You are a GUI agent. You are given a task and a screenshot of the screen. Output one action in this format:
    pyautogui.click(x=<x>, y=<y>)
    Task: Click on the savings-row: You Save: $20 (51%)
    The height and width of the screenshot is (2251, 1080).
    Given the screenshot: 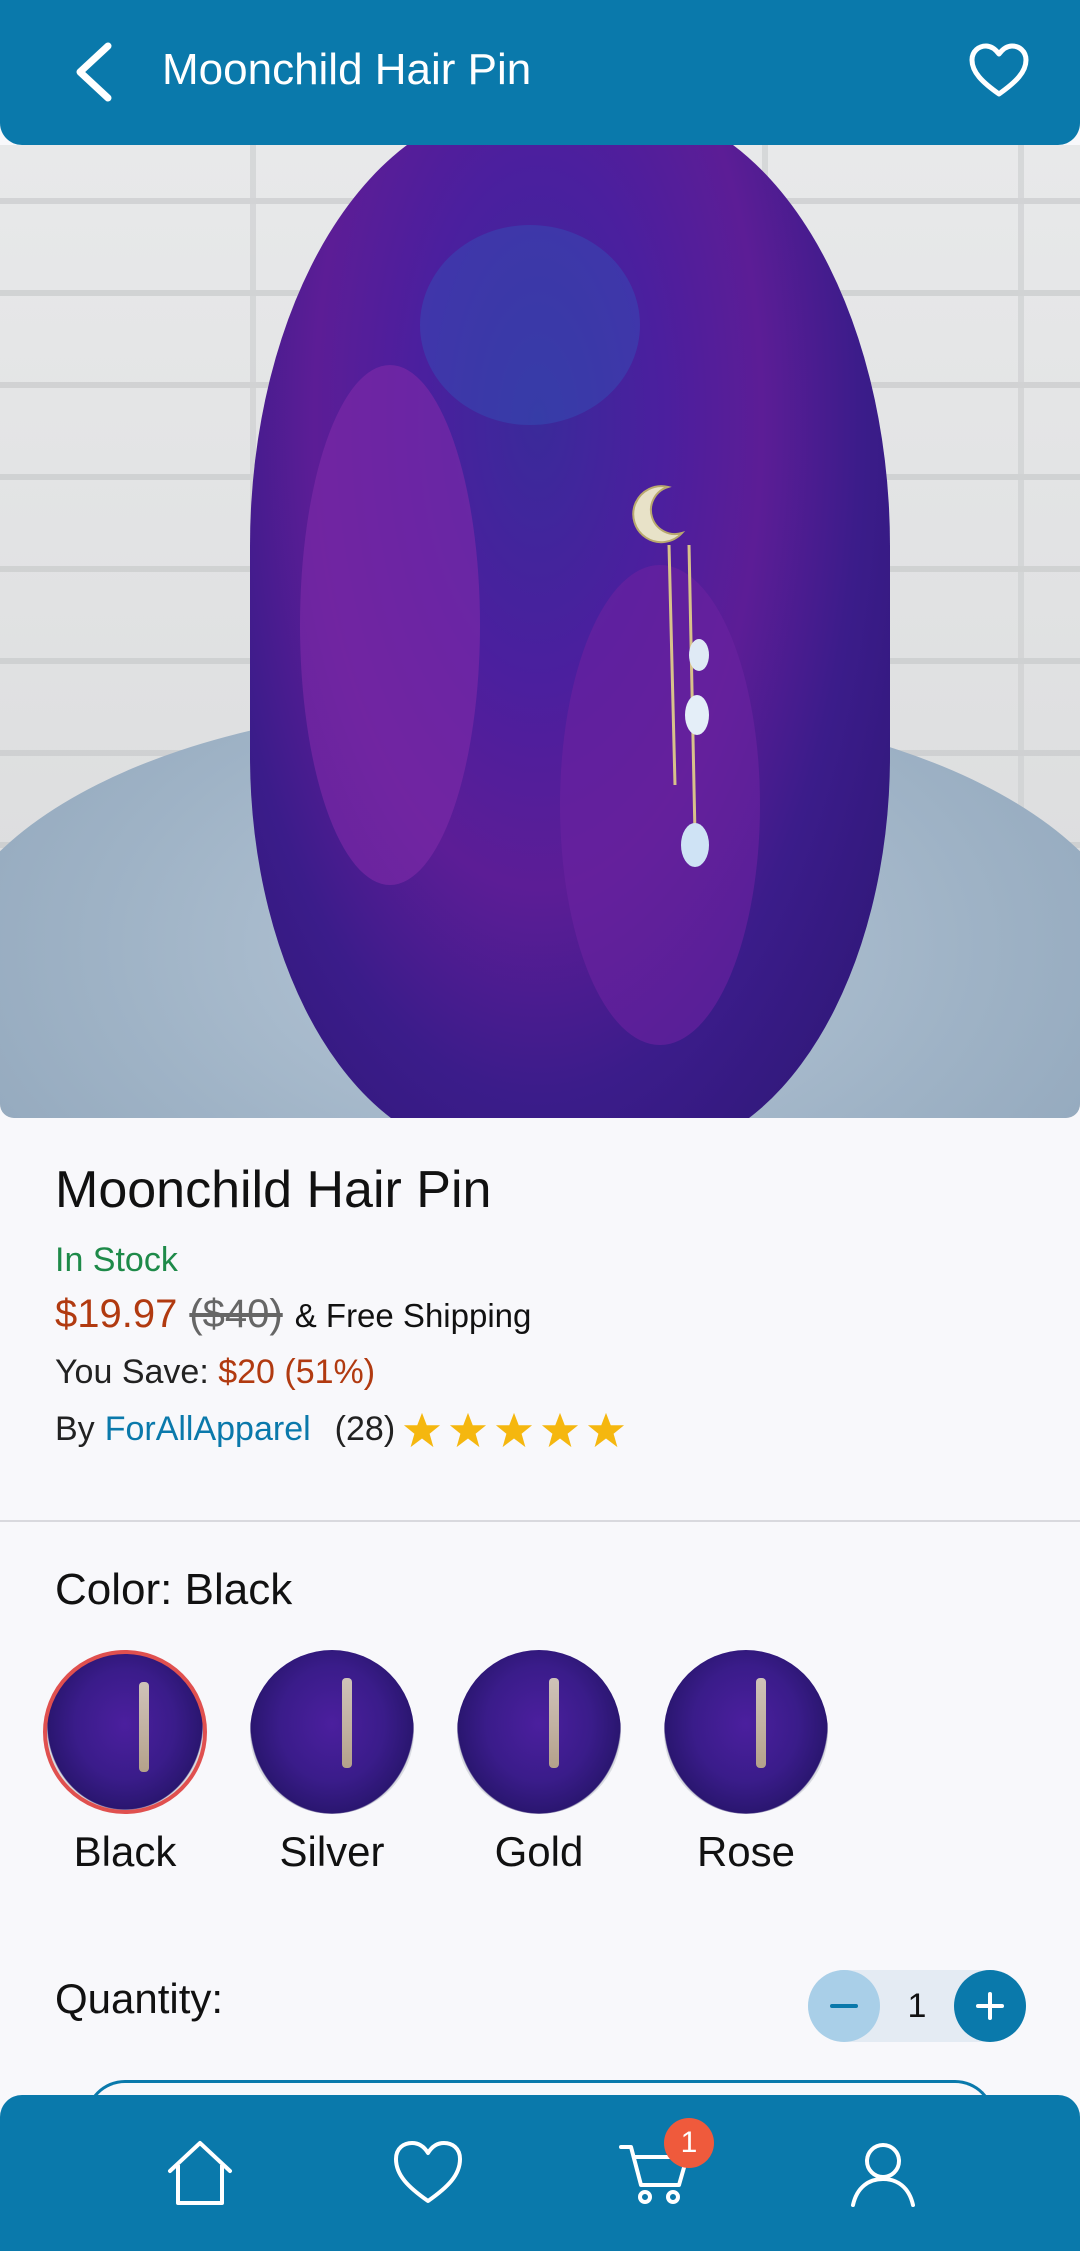 What is the action you would take?
    pyautogui.click(x=545, y=1372)
    